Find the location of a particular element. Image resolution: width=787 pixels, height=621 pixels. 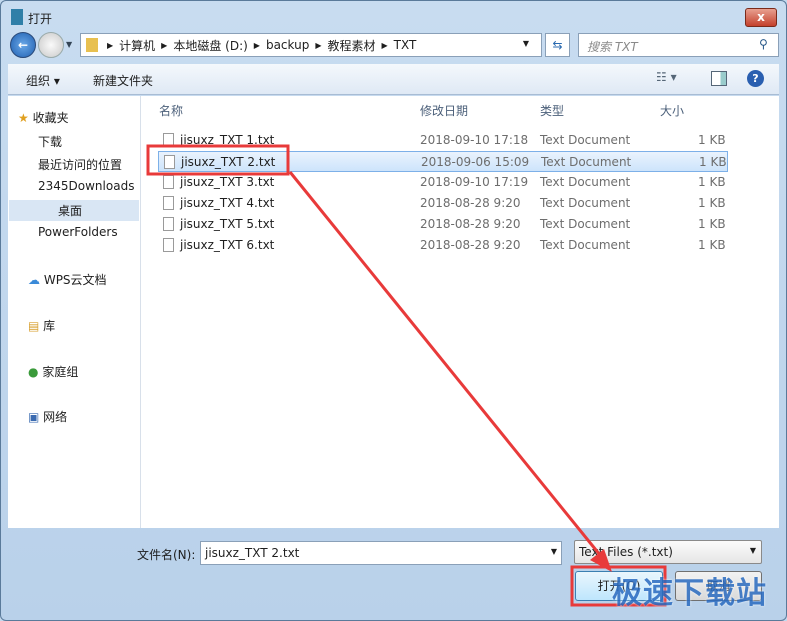

watermark: 极速下载站 is located at coordinates (689, 593).